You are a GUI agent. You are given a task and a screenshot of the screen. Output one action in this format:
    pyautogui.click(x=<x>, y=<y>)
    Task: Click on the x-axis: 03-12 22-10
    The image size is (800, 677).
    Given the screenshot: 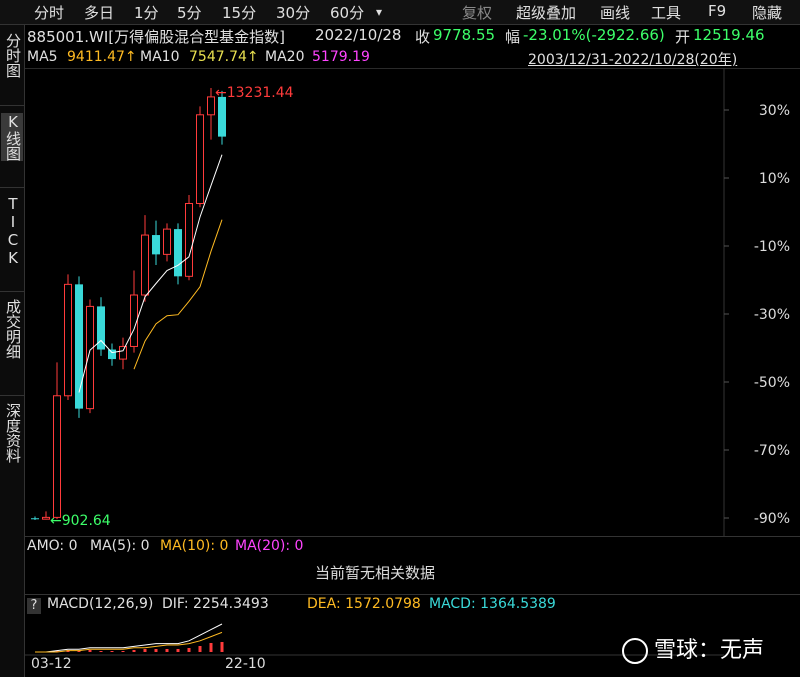 What is the action you would take?
    pyautogui.click(x=375, y=665)
    